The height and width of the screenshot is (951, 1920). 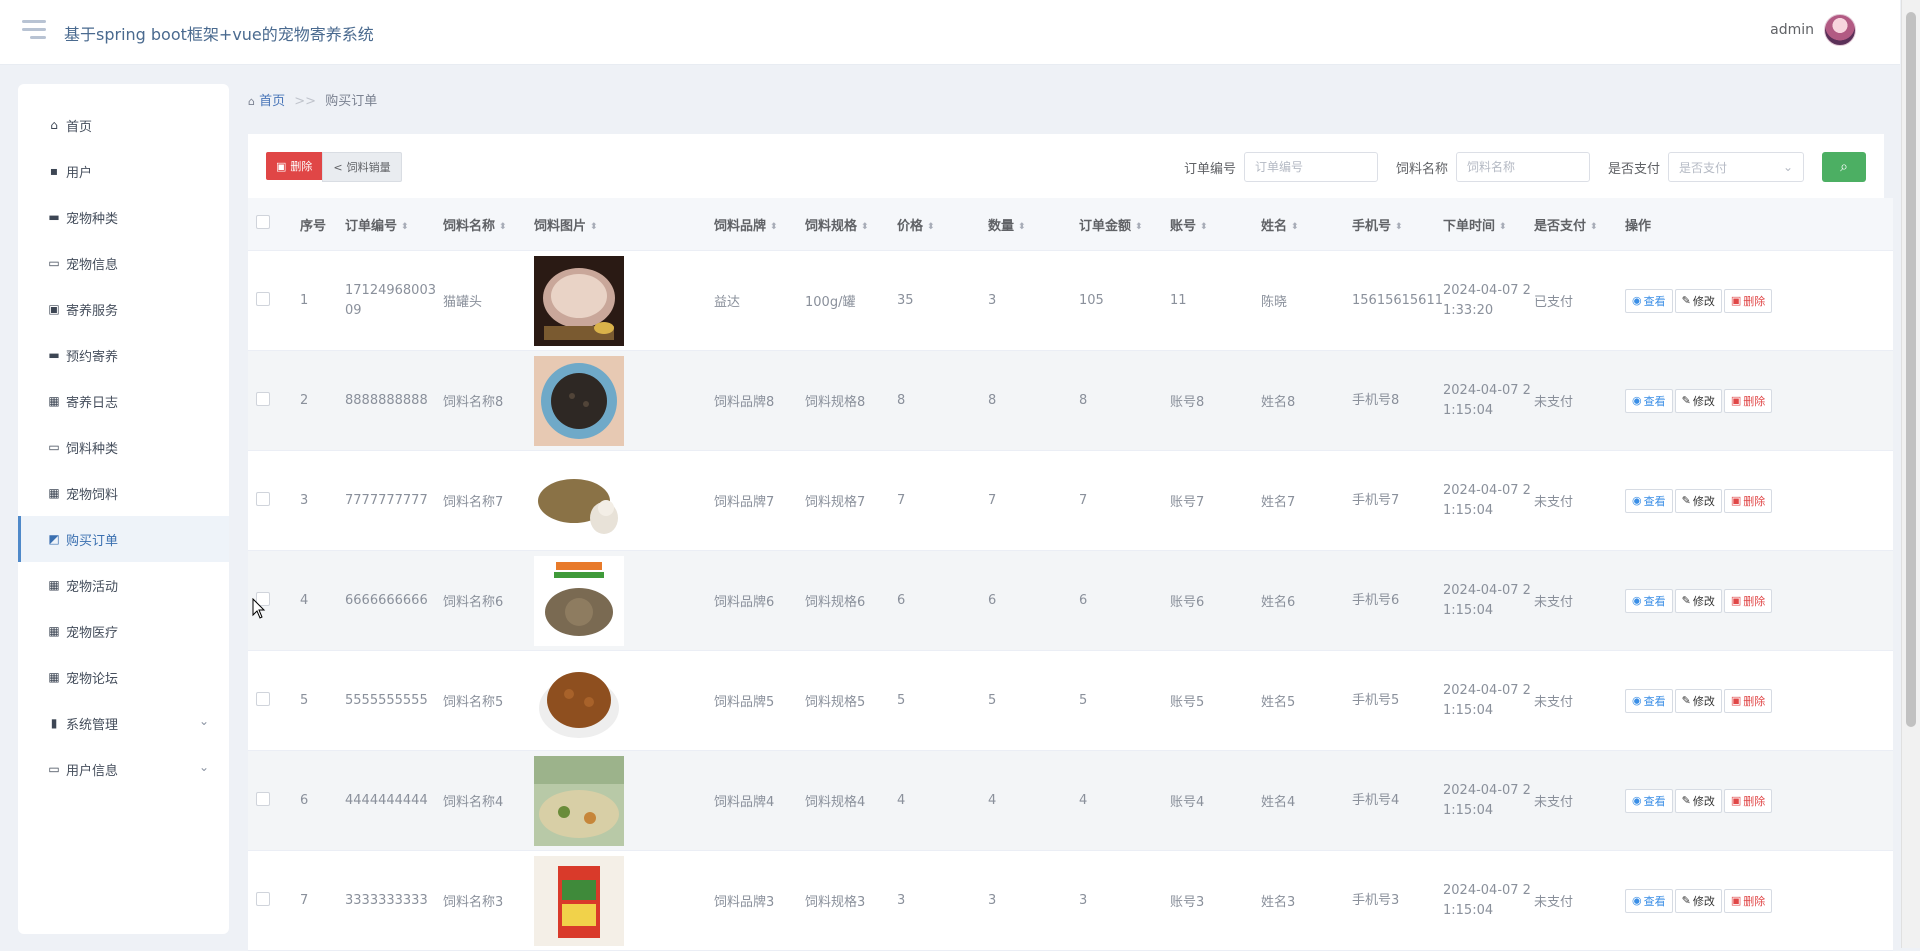 I want to click on order-no-input, so click(x=1310, y=167).